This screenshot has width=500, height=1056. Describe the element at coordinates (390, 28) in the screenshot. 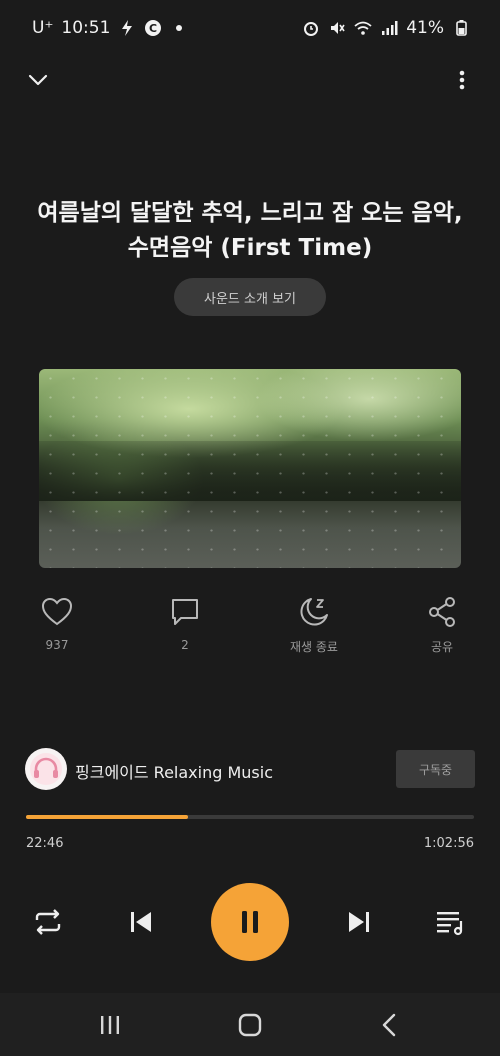

I see `signal-icon` at that location.